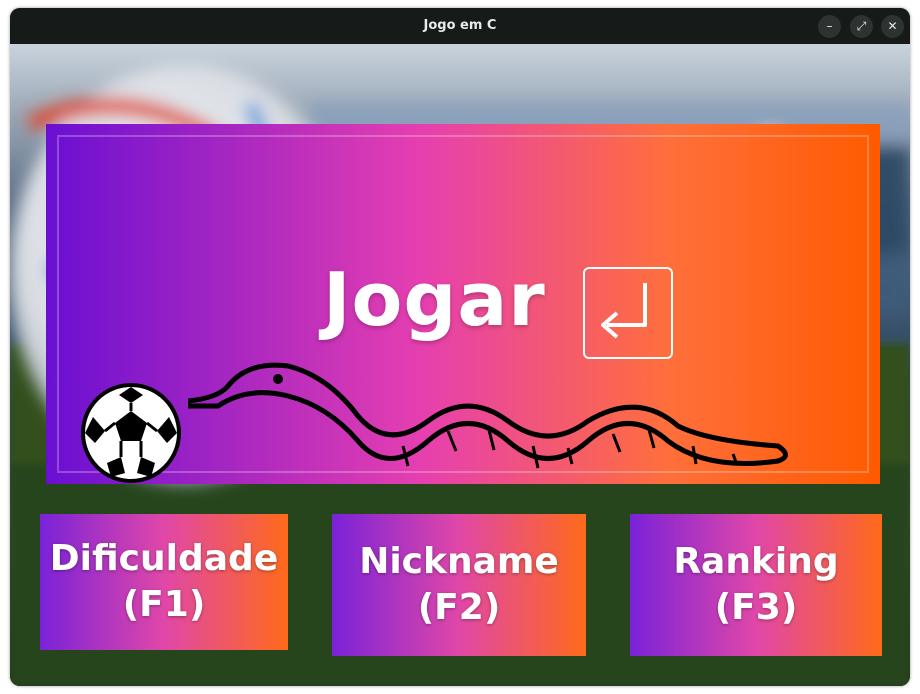 The height and width of the screenshot is (694, 920). Describe the element at coordinates (164, 558) in the screenshot. I see `difficulty-label: Dificuldade` at that location.